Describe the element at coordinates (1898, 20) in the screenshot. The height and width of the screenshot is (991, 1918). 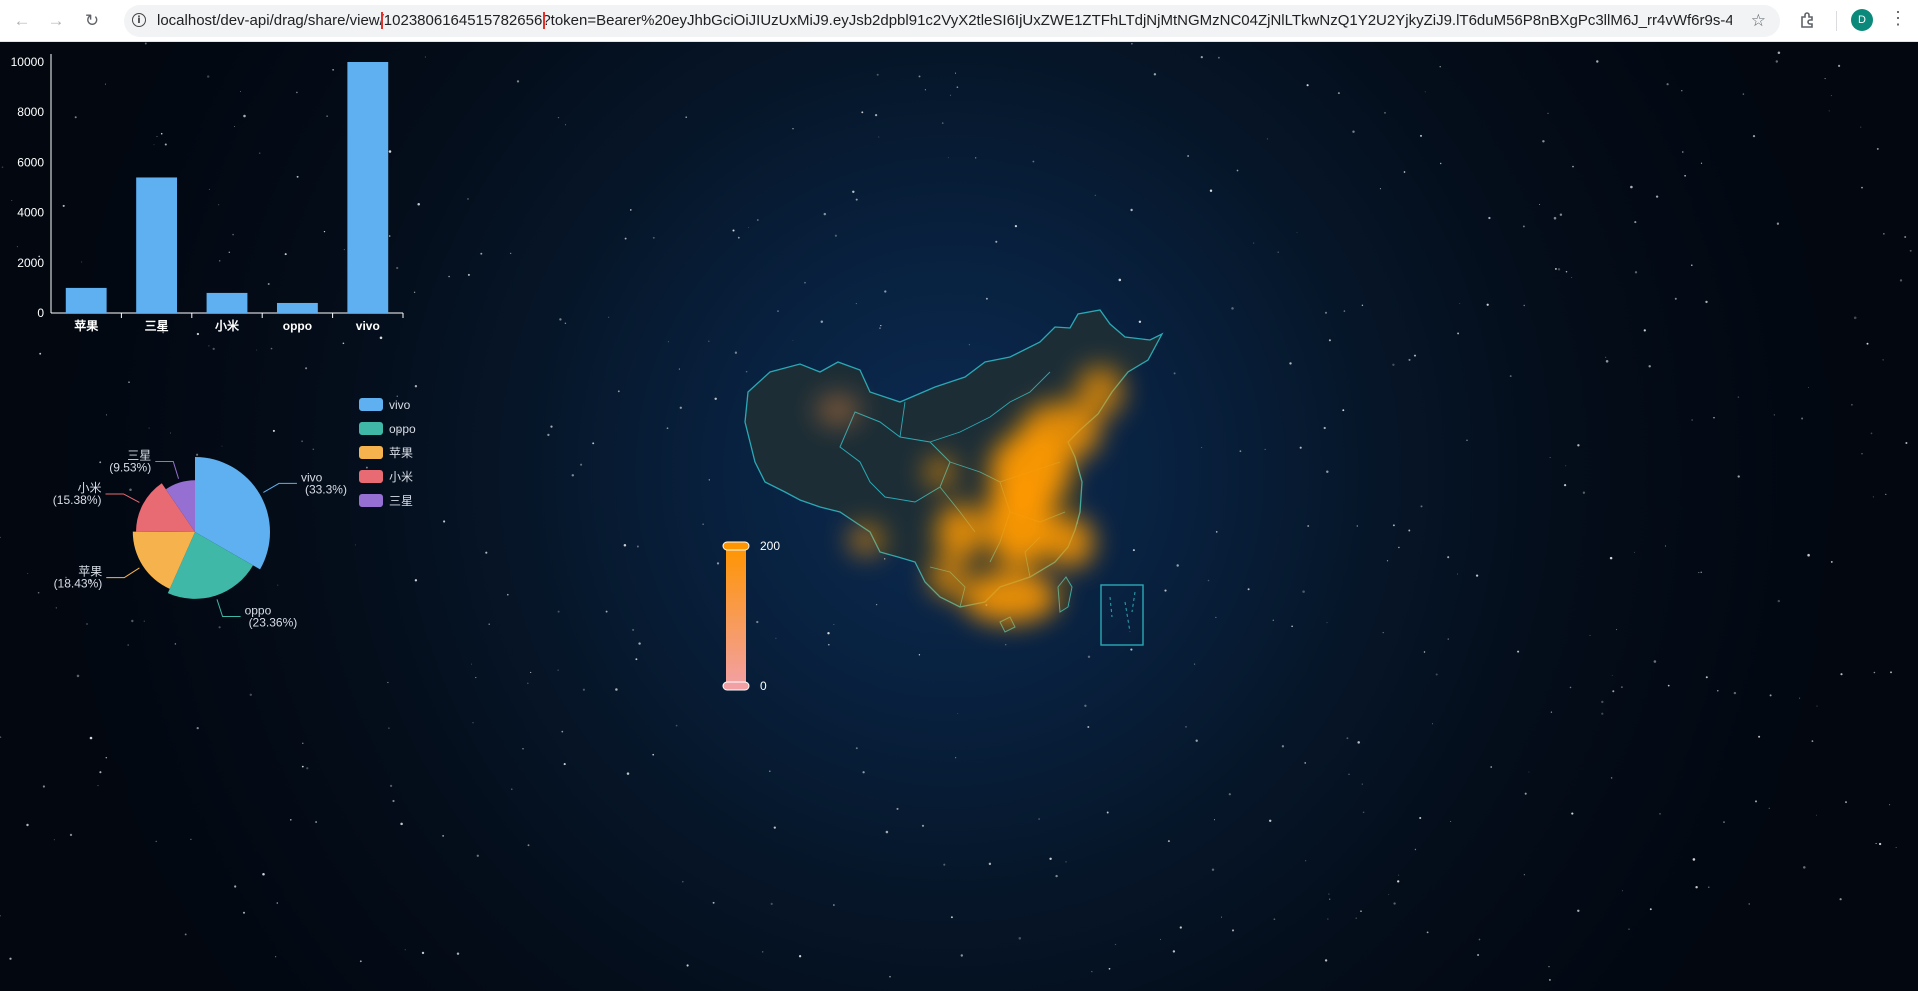
I see `more-menu-icon: ⋮` at that location.